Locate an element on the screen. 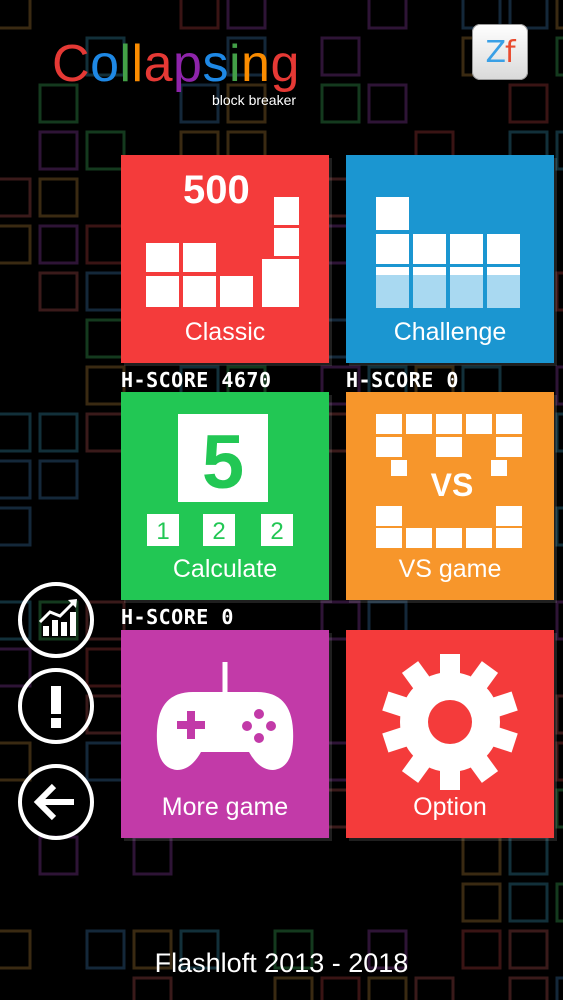  more-game-label: More game is located at coordinates (225, 807).